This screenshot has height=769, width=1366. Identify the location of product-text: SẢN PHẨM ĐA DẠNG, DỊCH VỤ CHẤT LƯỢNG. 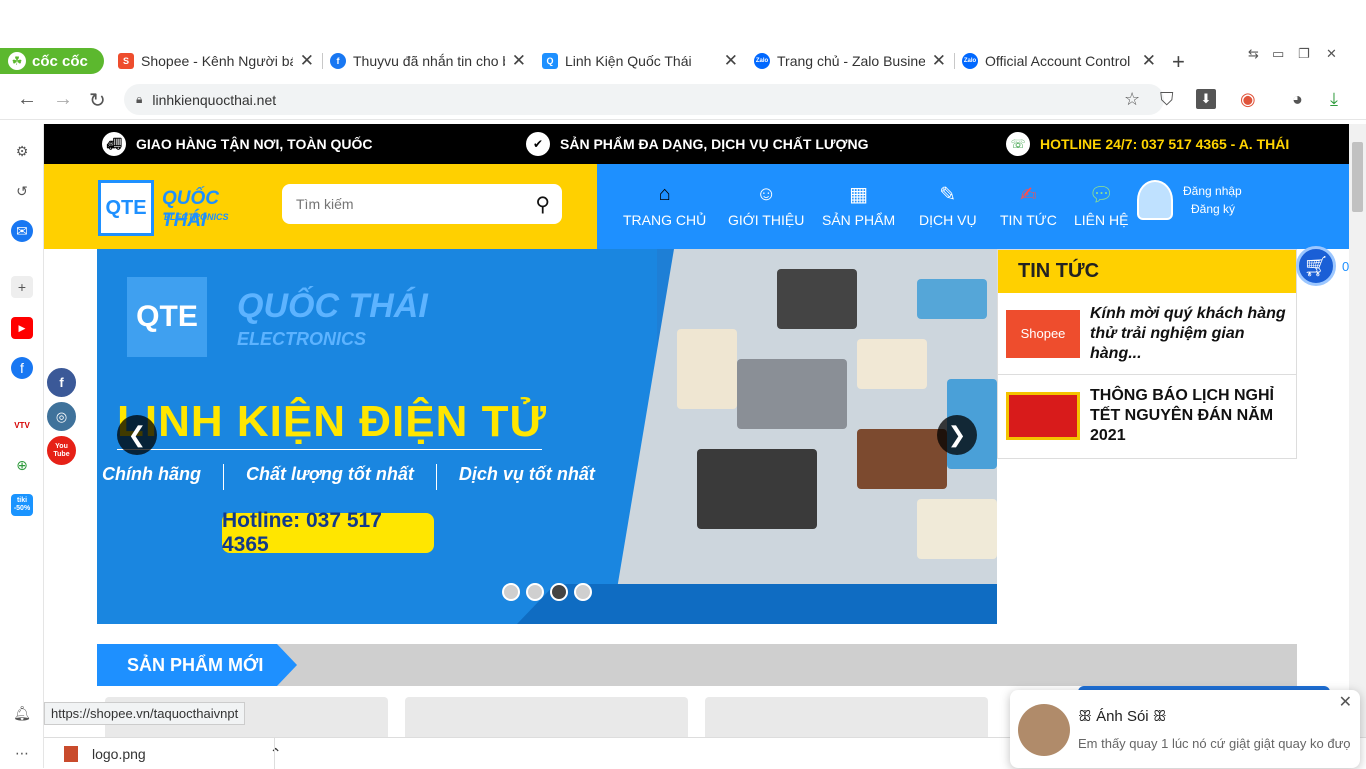
(714, 144).